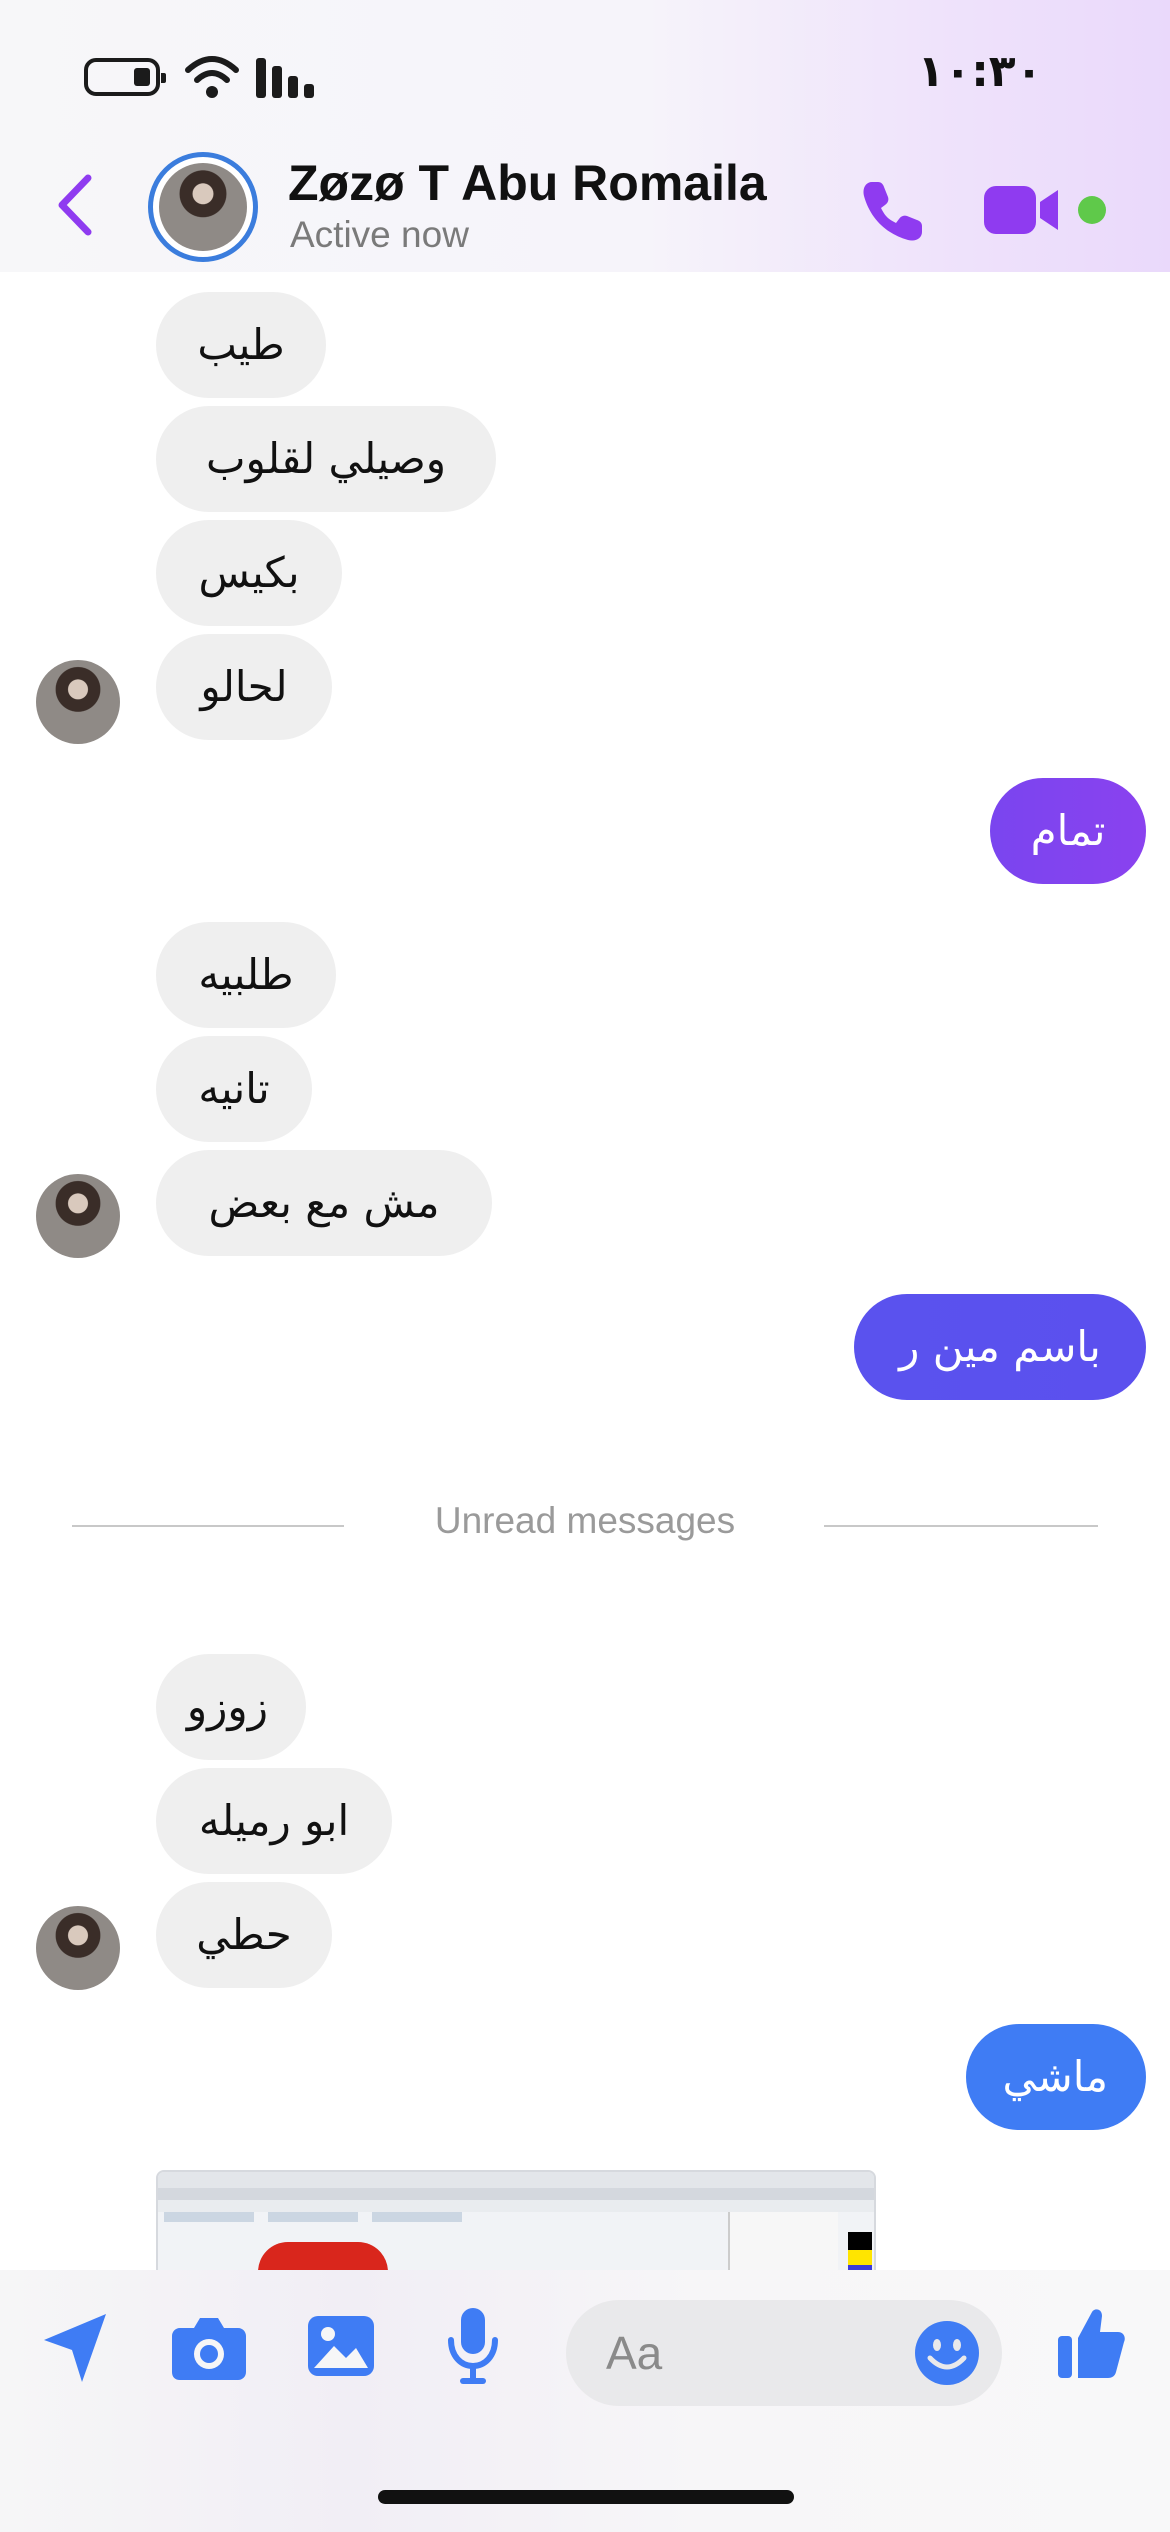 This screenshot has height=2532, width=1170. What do you see at coordinates (287, 78) in the screenshot?
I see `cellular-signal-icon` at bounding box center [287, 78].